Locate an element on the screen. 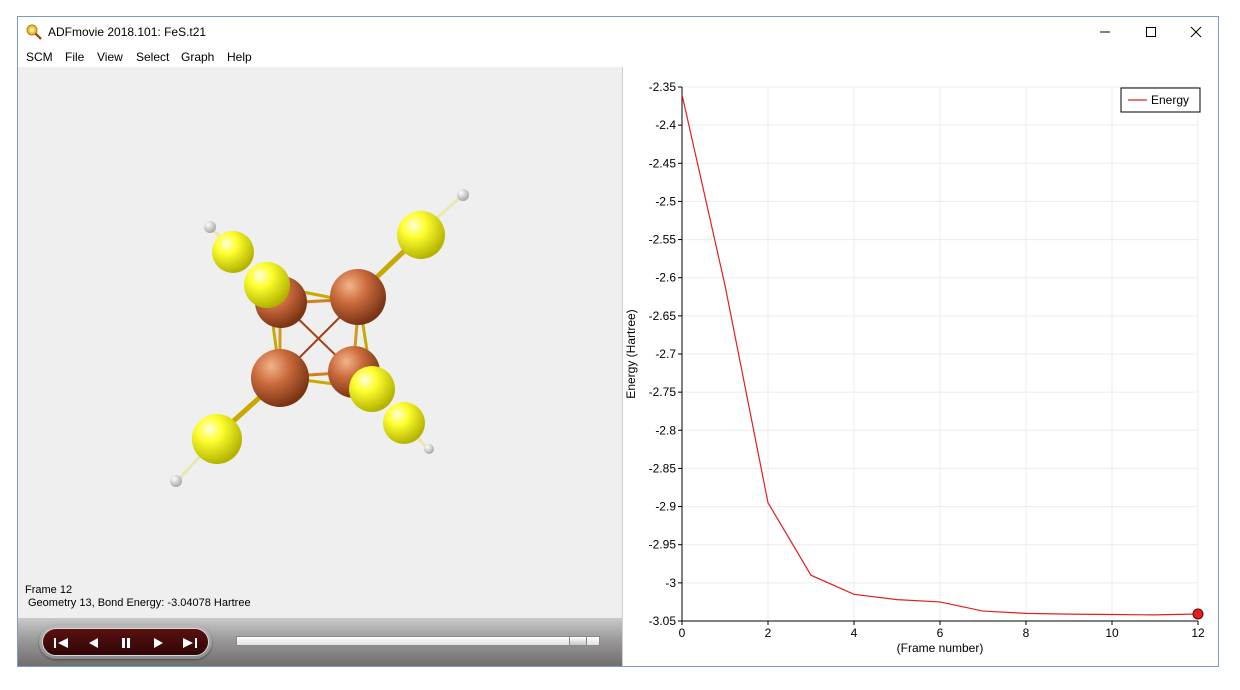 This screenshot has width=1240, height=690. legend-label: Energy is located at coordinates (1170, 100).